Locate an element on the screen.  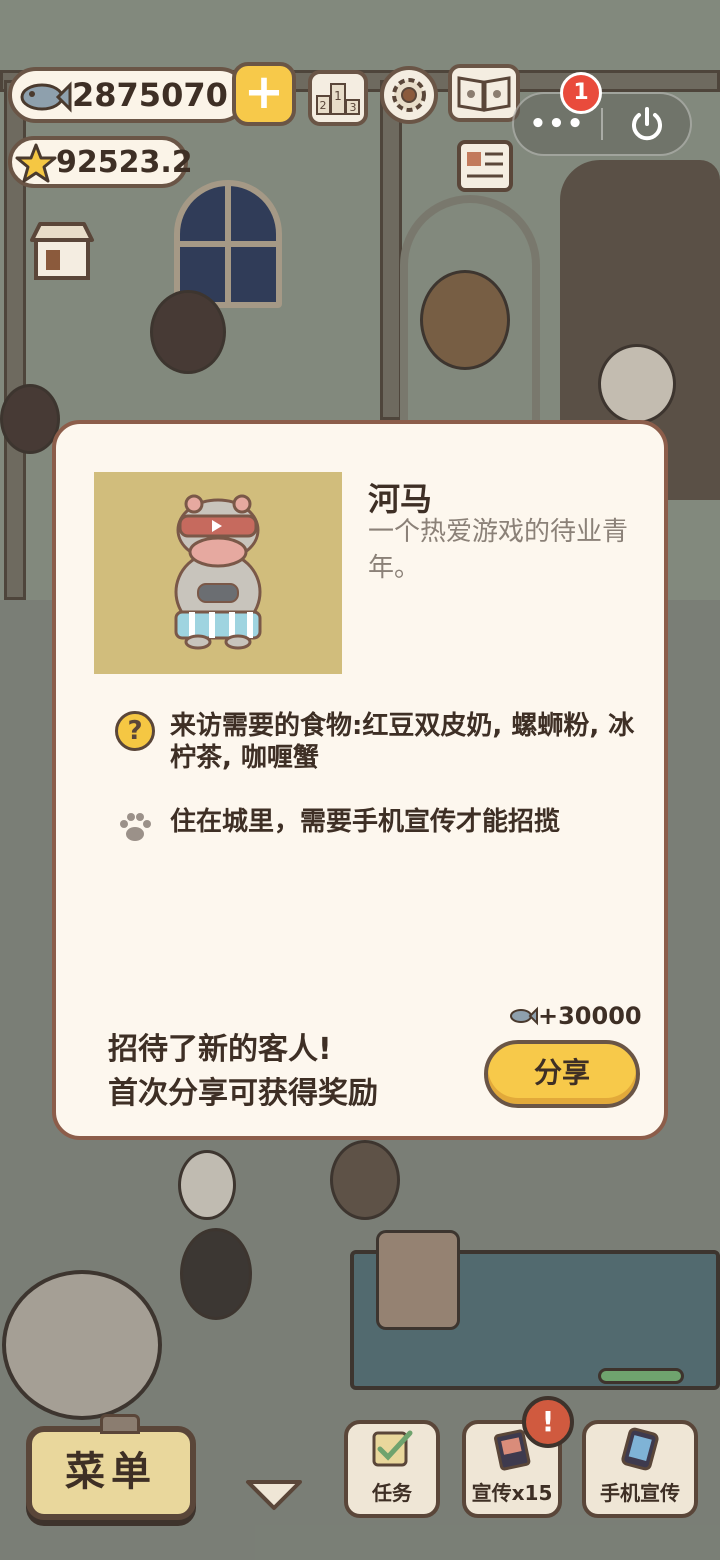
menu-button: 菜单 is located at coordinates (111, 1467).